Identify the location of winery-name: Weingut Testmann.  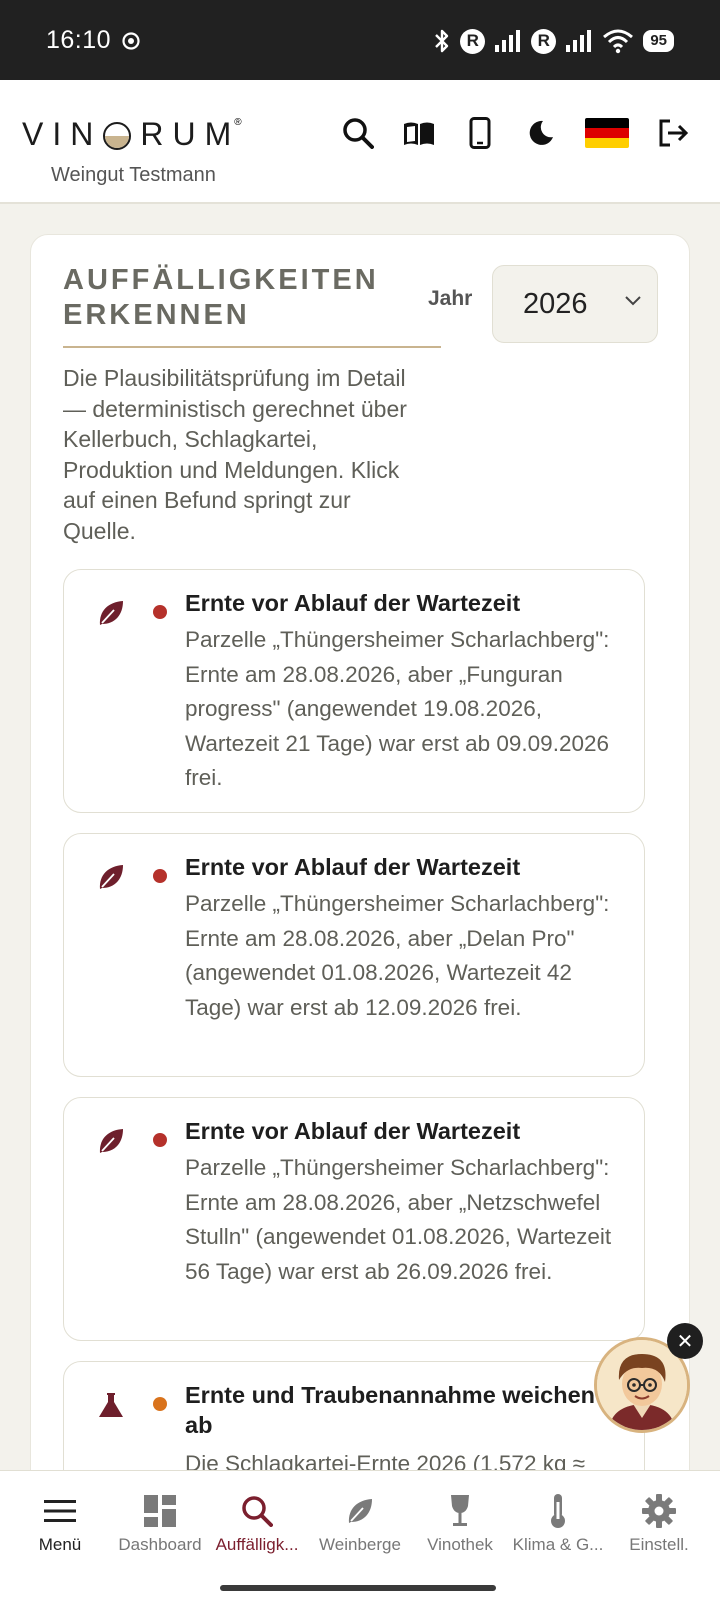
(133, 175).